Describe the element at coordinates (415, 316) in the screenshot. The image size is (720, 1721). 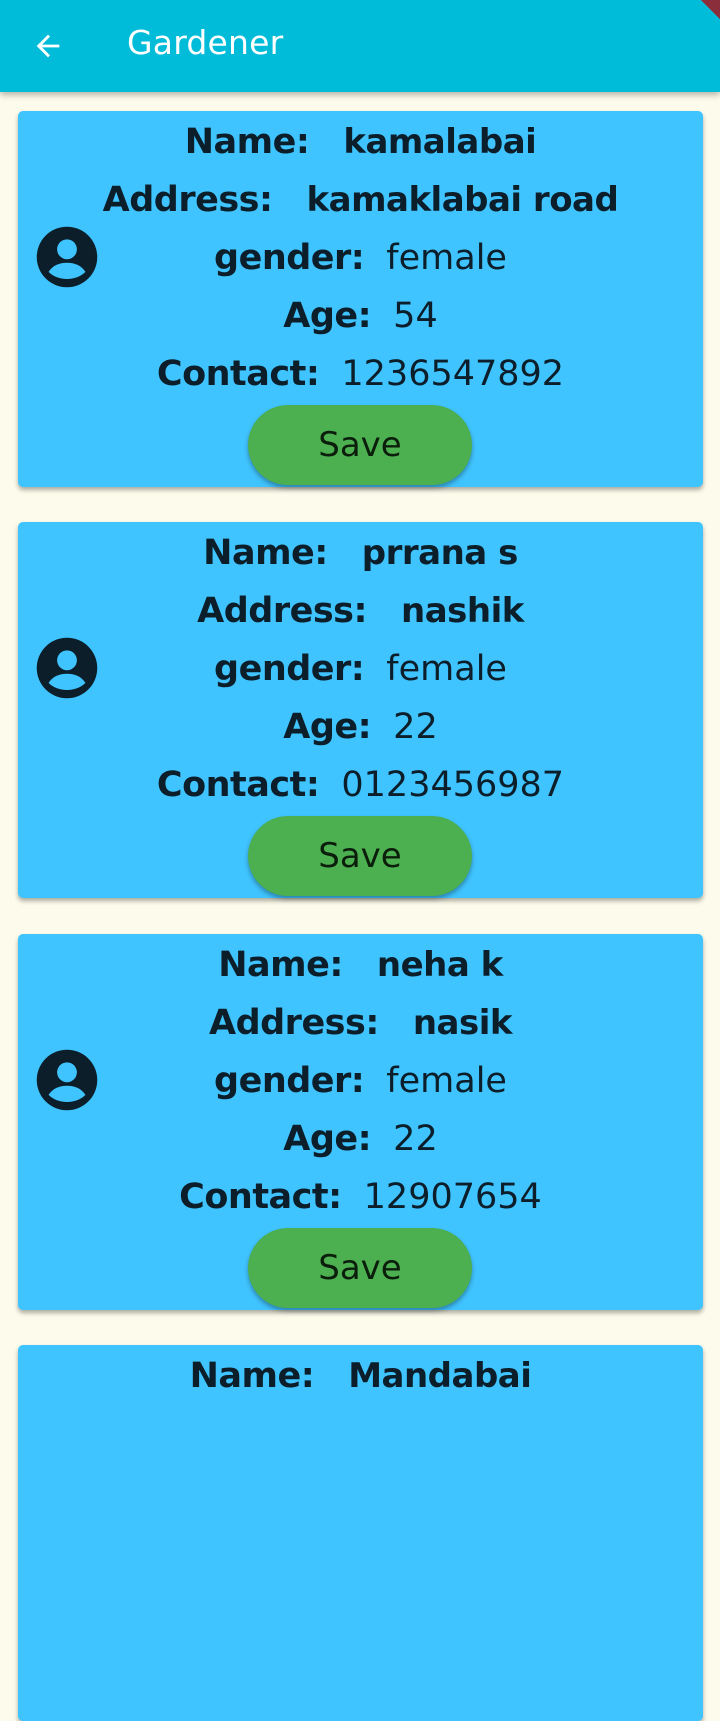
I see `age-value: 54` at that location.